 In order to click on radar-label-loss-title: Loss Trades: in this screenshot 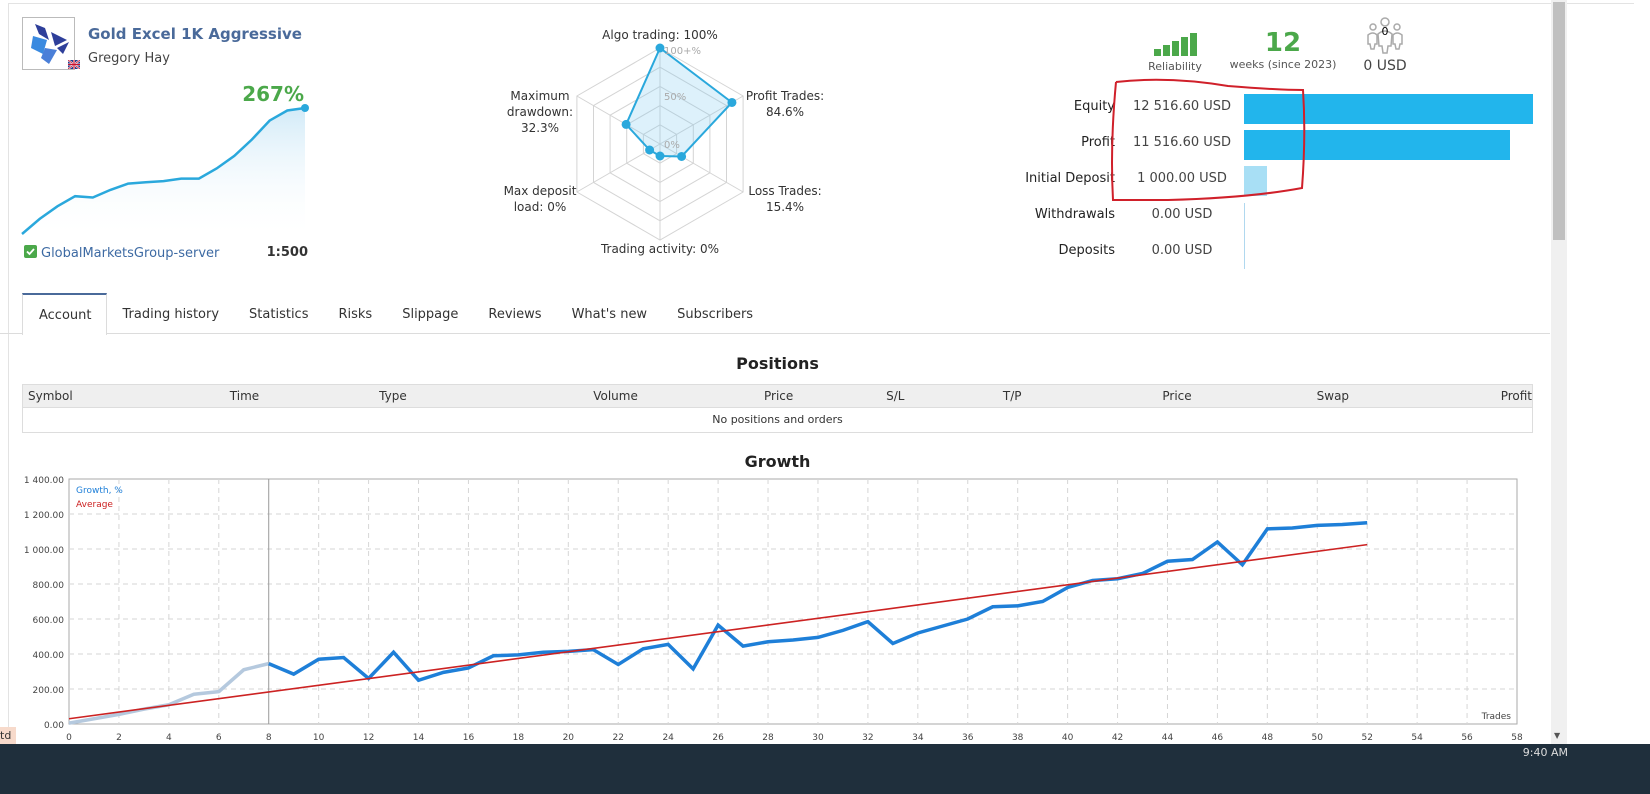, I will do `click(785, 191)`.